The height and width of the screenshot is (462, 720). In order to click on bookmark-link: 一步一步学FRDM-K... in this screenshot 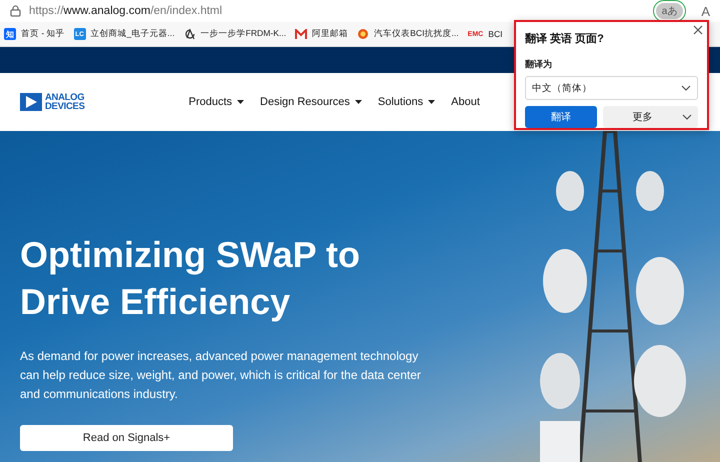, I will do `click(243, 34)`.